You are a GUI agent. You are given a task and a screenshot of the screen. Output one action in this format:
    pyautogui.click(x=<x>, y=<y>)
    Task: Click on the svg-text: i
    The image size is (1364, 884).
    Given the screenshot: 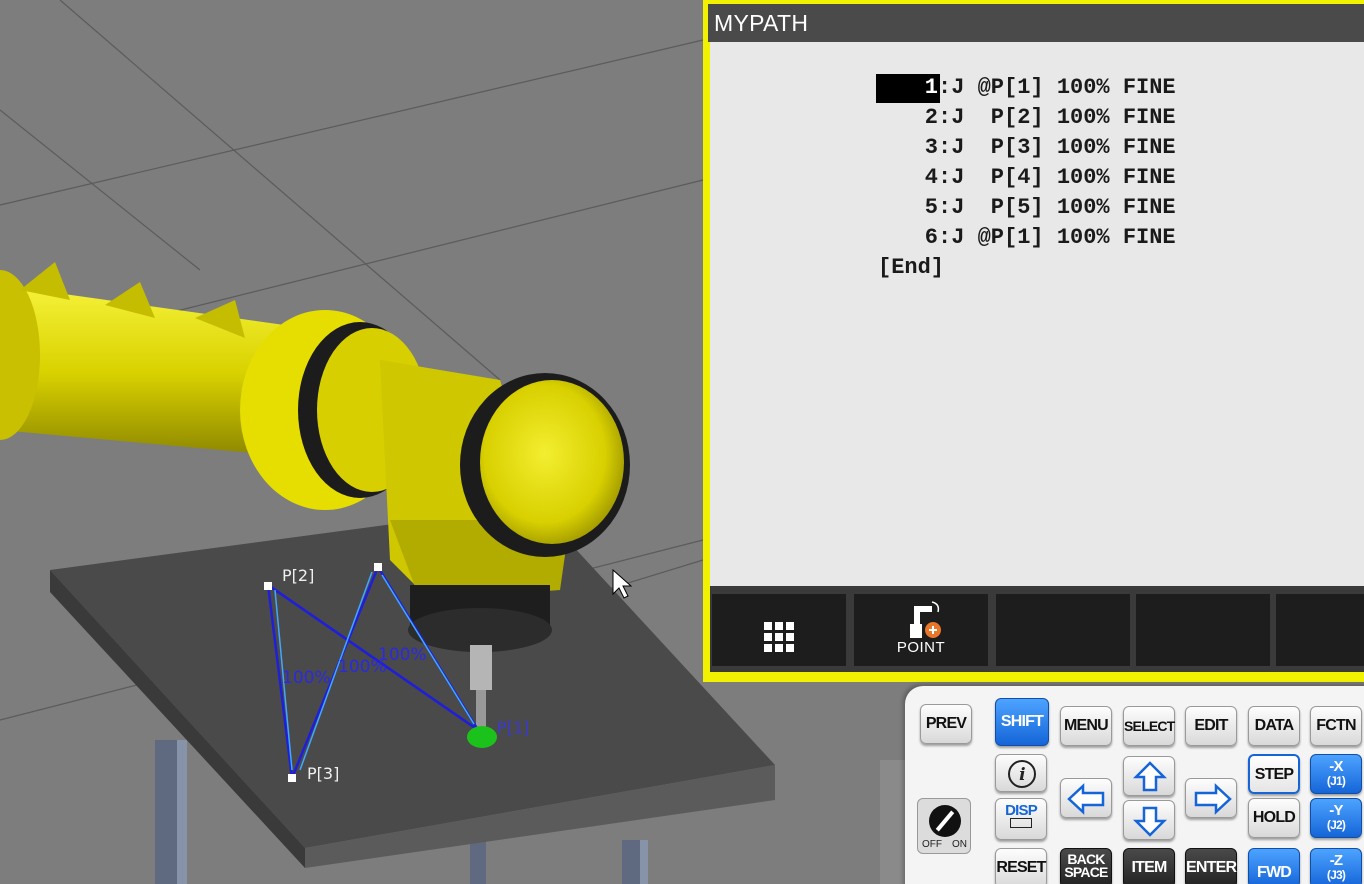 What is the action you would take?
    pyautogui.click(x=1022, y=775)
    